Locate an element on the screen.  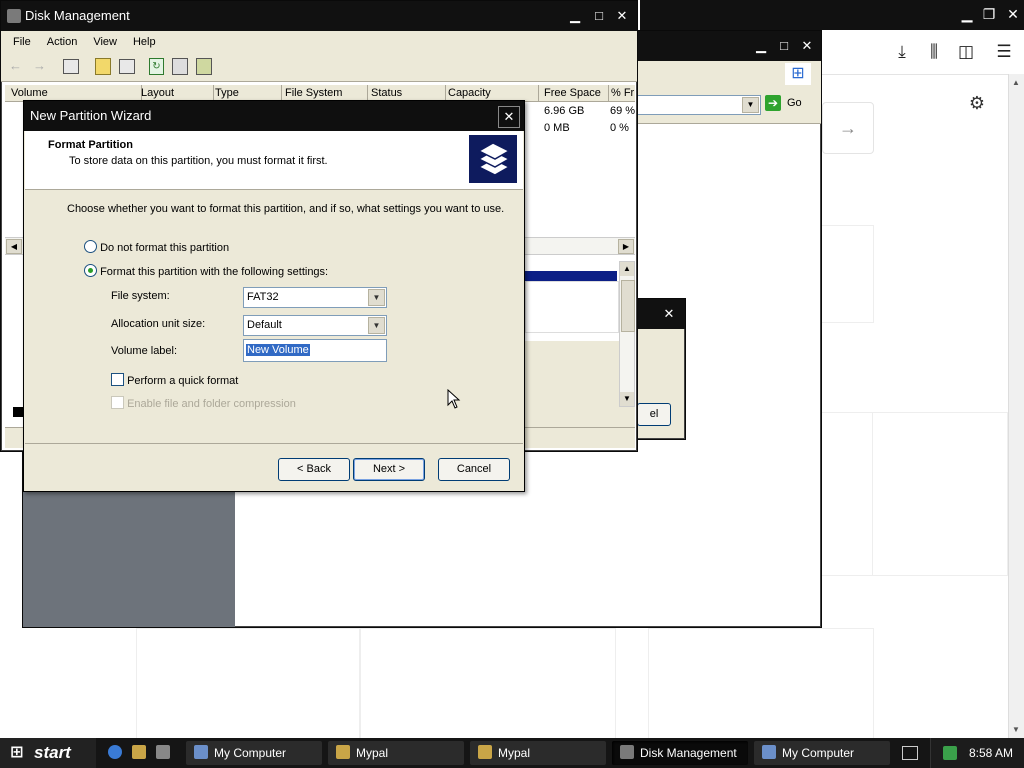
column-pct-free: % Fr is located at coordinates (623, 93).